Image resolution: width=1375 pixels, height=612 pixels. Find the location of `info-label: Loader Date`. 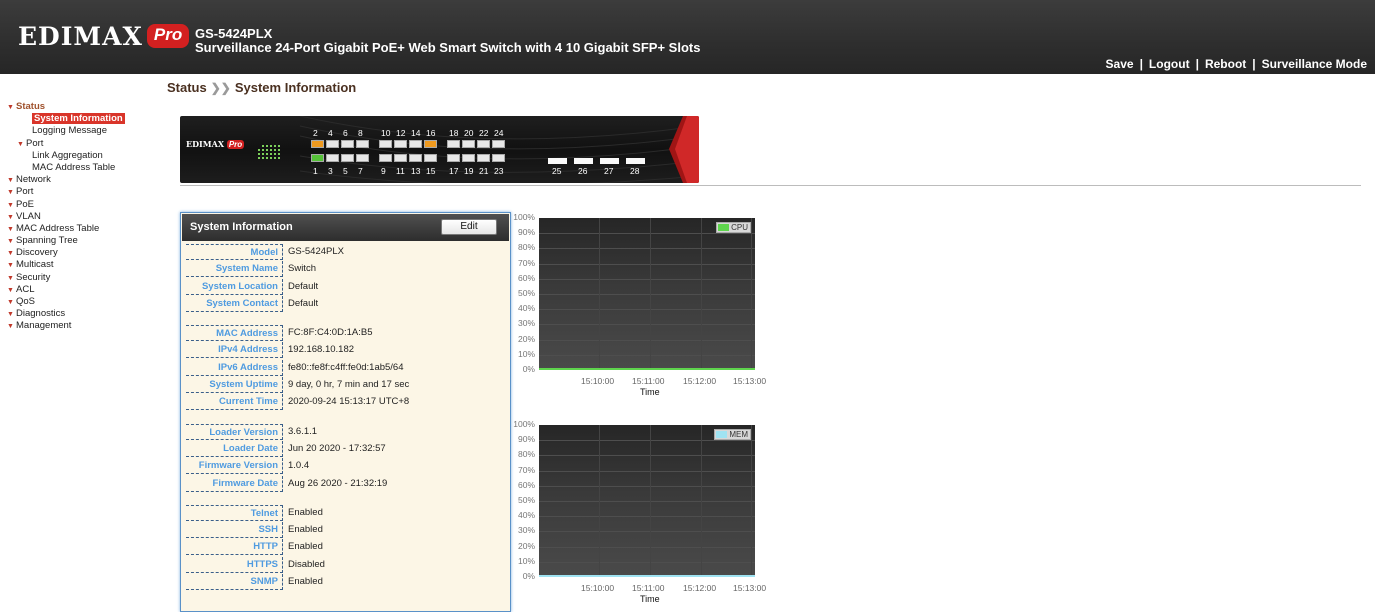

info-label: Loader Date is located at coordinates (234, 448).